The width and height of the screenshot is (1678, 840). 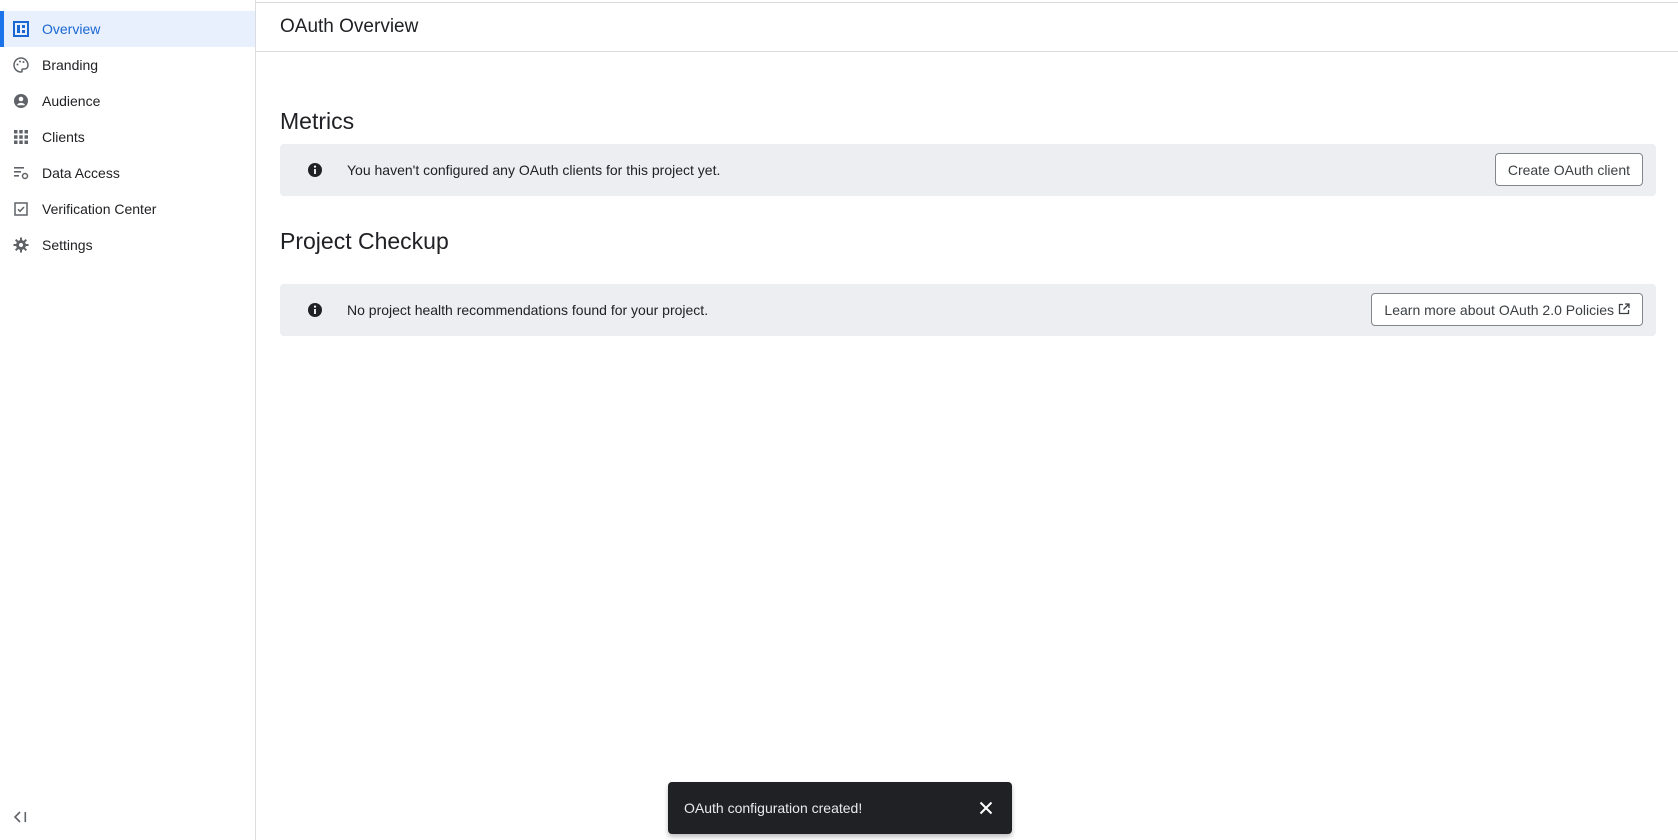 I want to click on sidebar-item-label: Settings, so click(x=67, y=245).